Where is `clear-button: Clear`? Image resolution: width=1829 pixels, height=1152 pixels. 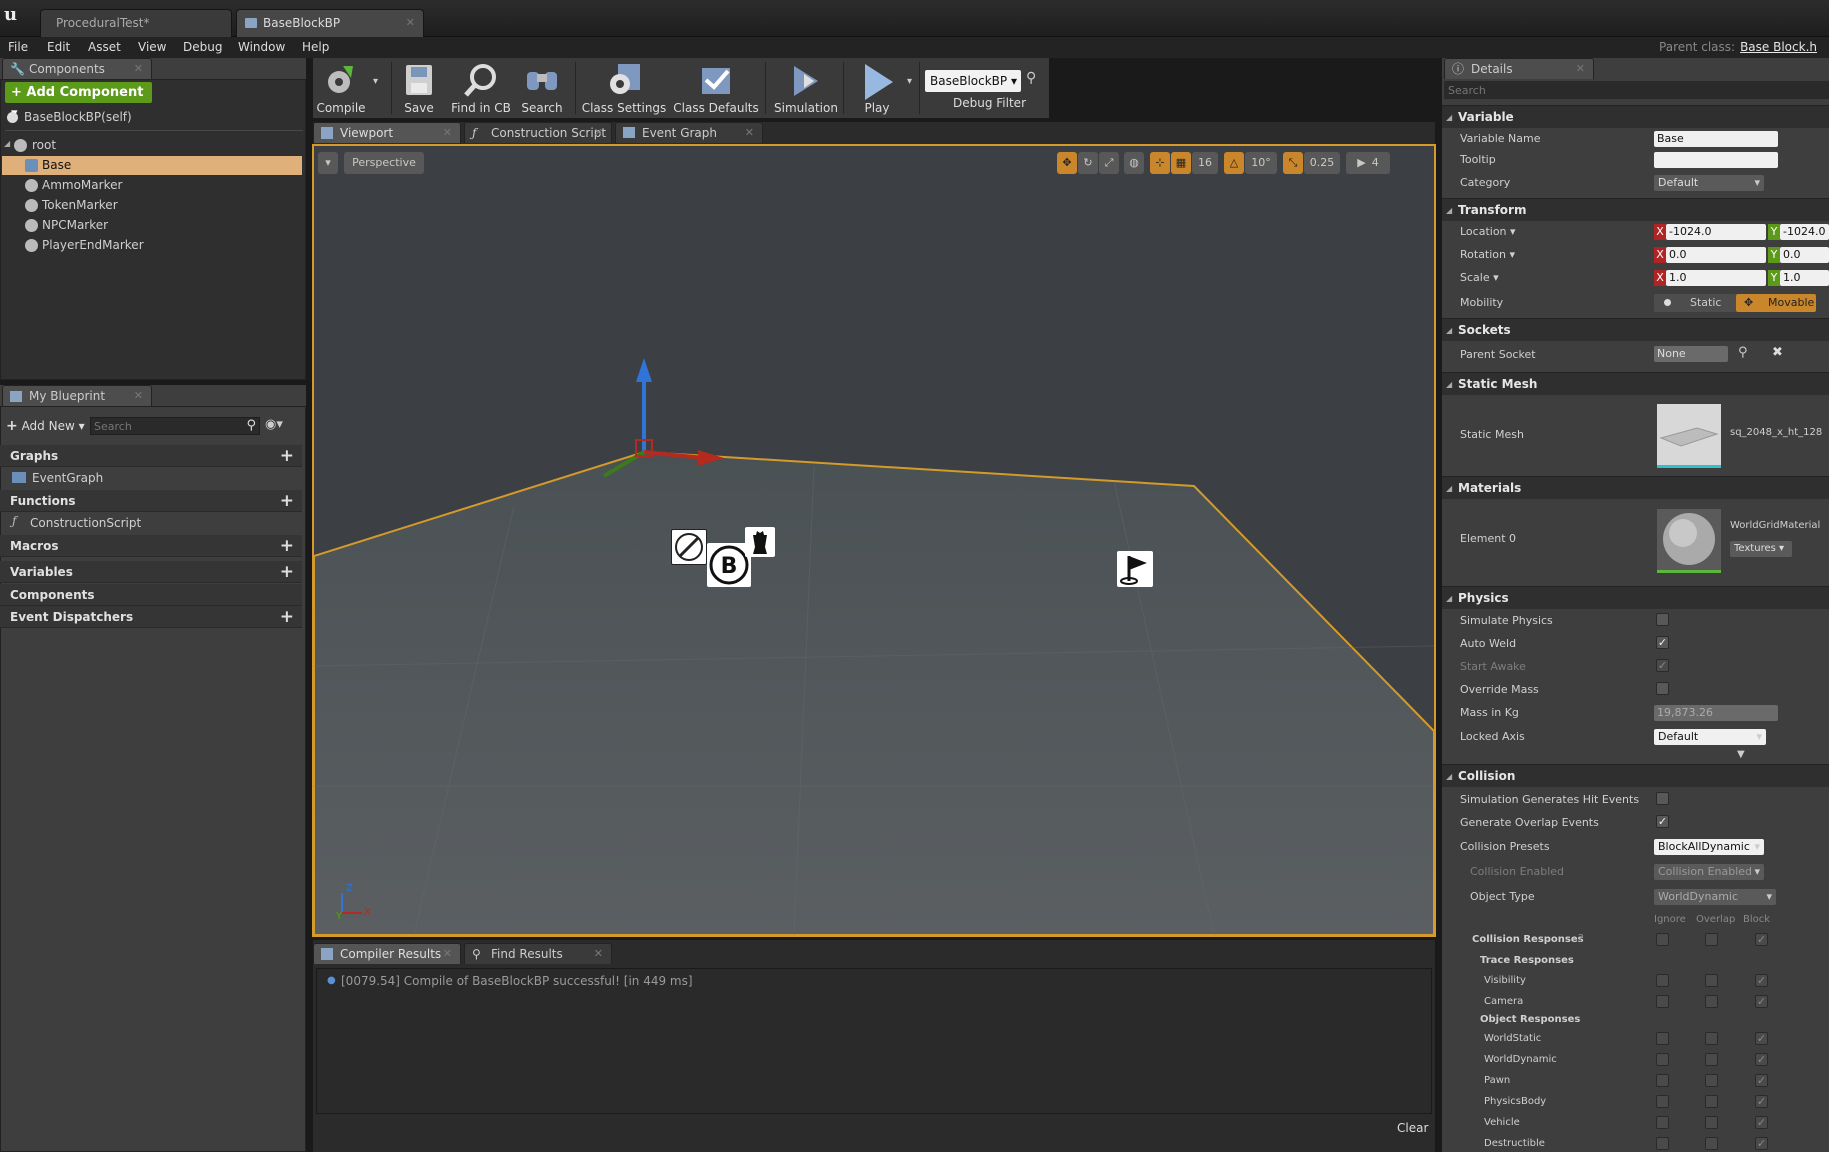 clear-button: Clear is located at coordinates (1412, 1128).